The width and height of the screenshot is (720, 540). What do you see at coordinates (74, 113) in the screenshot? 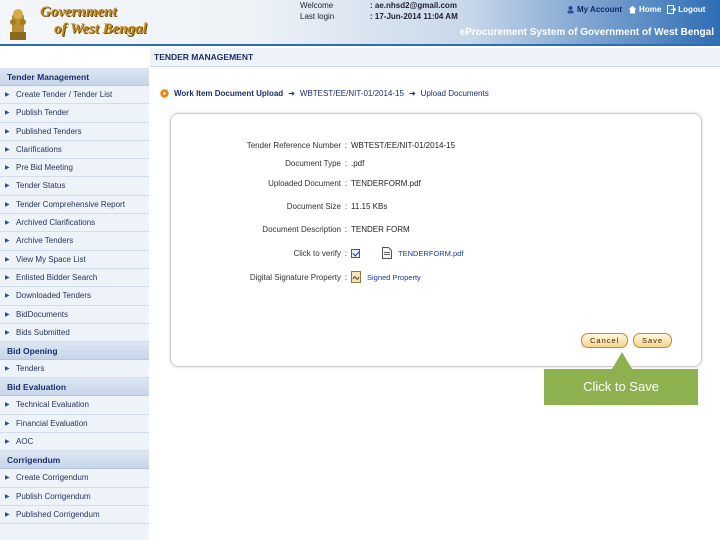
I see `sidebar-item: ▶ Publish Tender` at bounding box center [74, 113].